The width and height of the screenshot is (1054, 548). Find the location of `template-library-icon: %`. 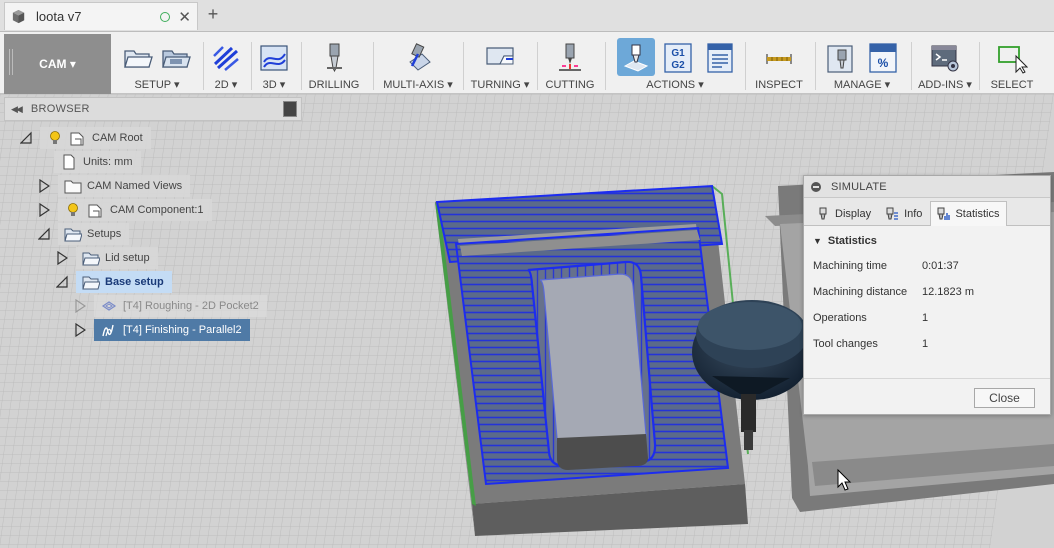

template-library-icon: % is located at coordinates (883, 58).